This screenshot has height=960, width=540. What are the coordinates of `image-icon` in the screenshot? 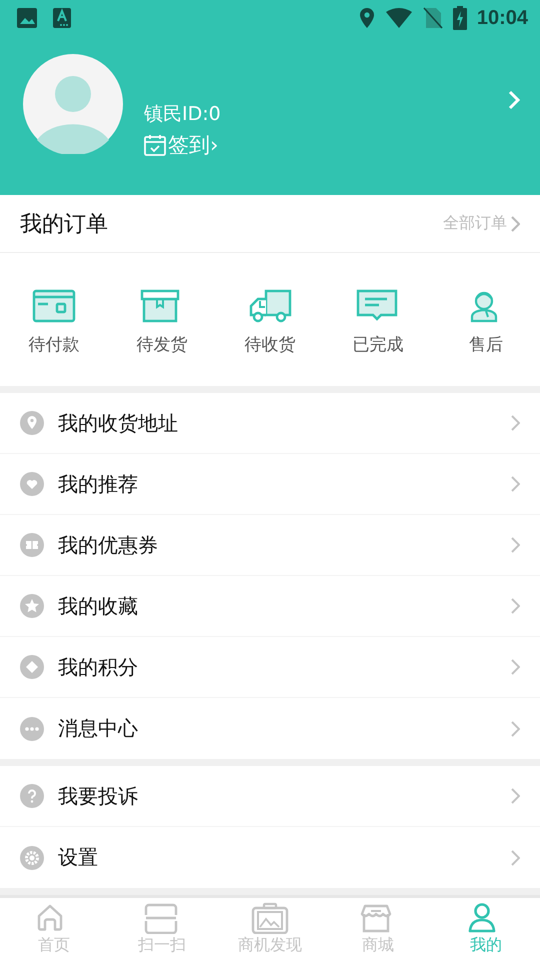 It's located at (27, 18).